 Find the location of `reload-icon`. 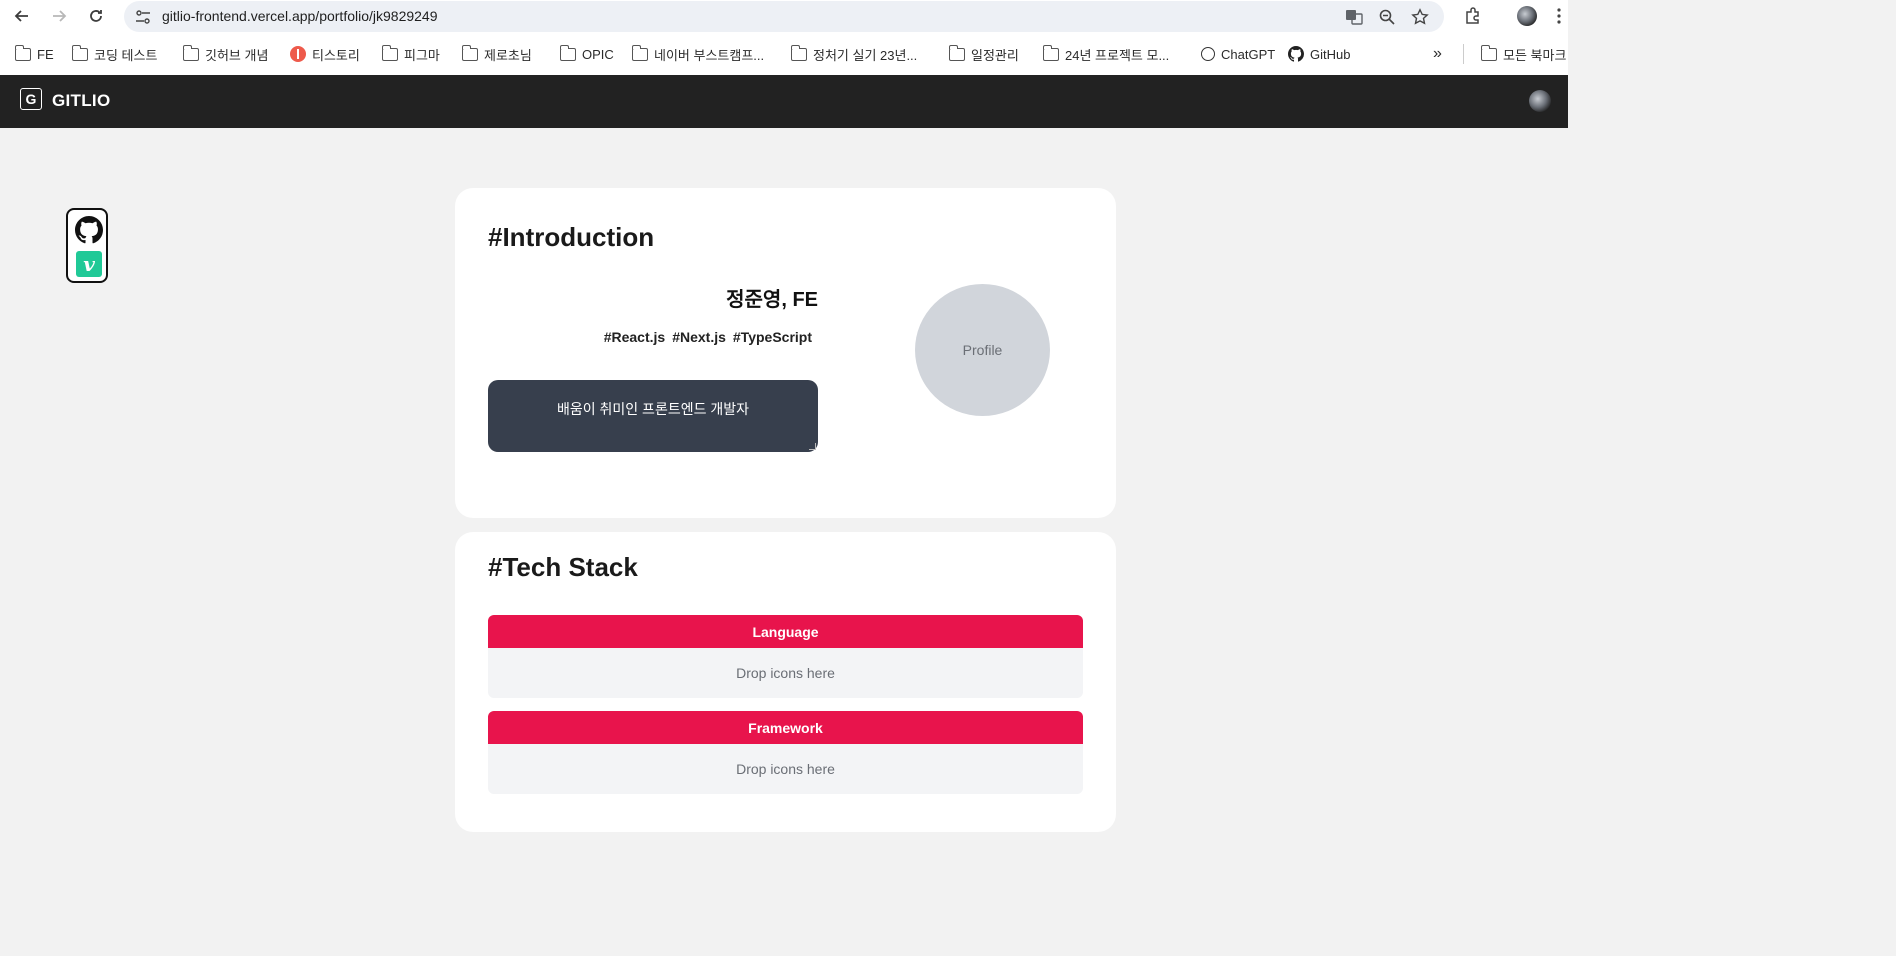

reload-icon is located at coordinates (96, 16).